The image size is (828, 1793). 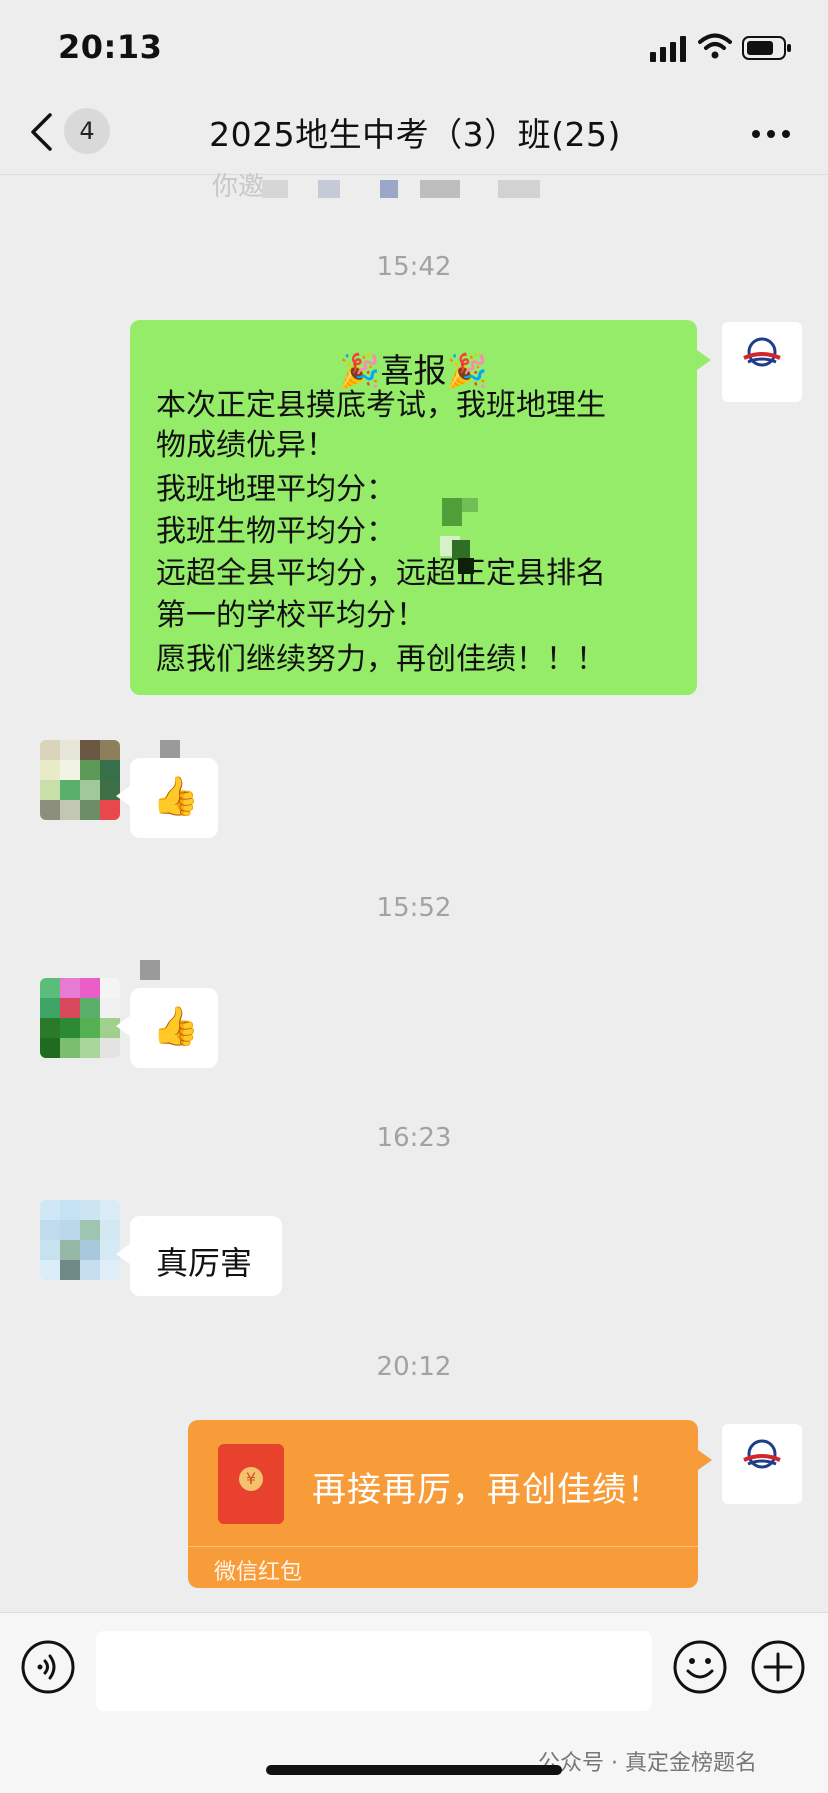 What do you see at coordinates (41, 132) in the screenshot?
I see `back-icon` at bounding box center [41, 132].